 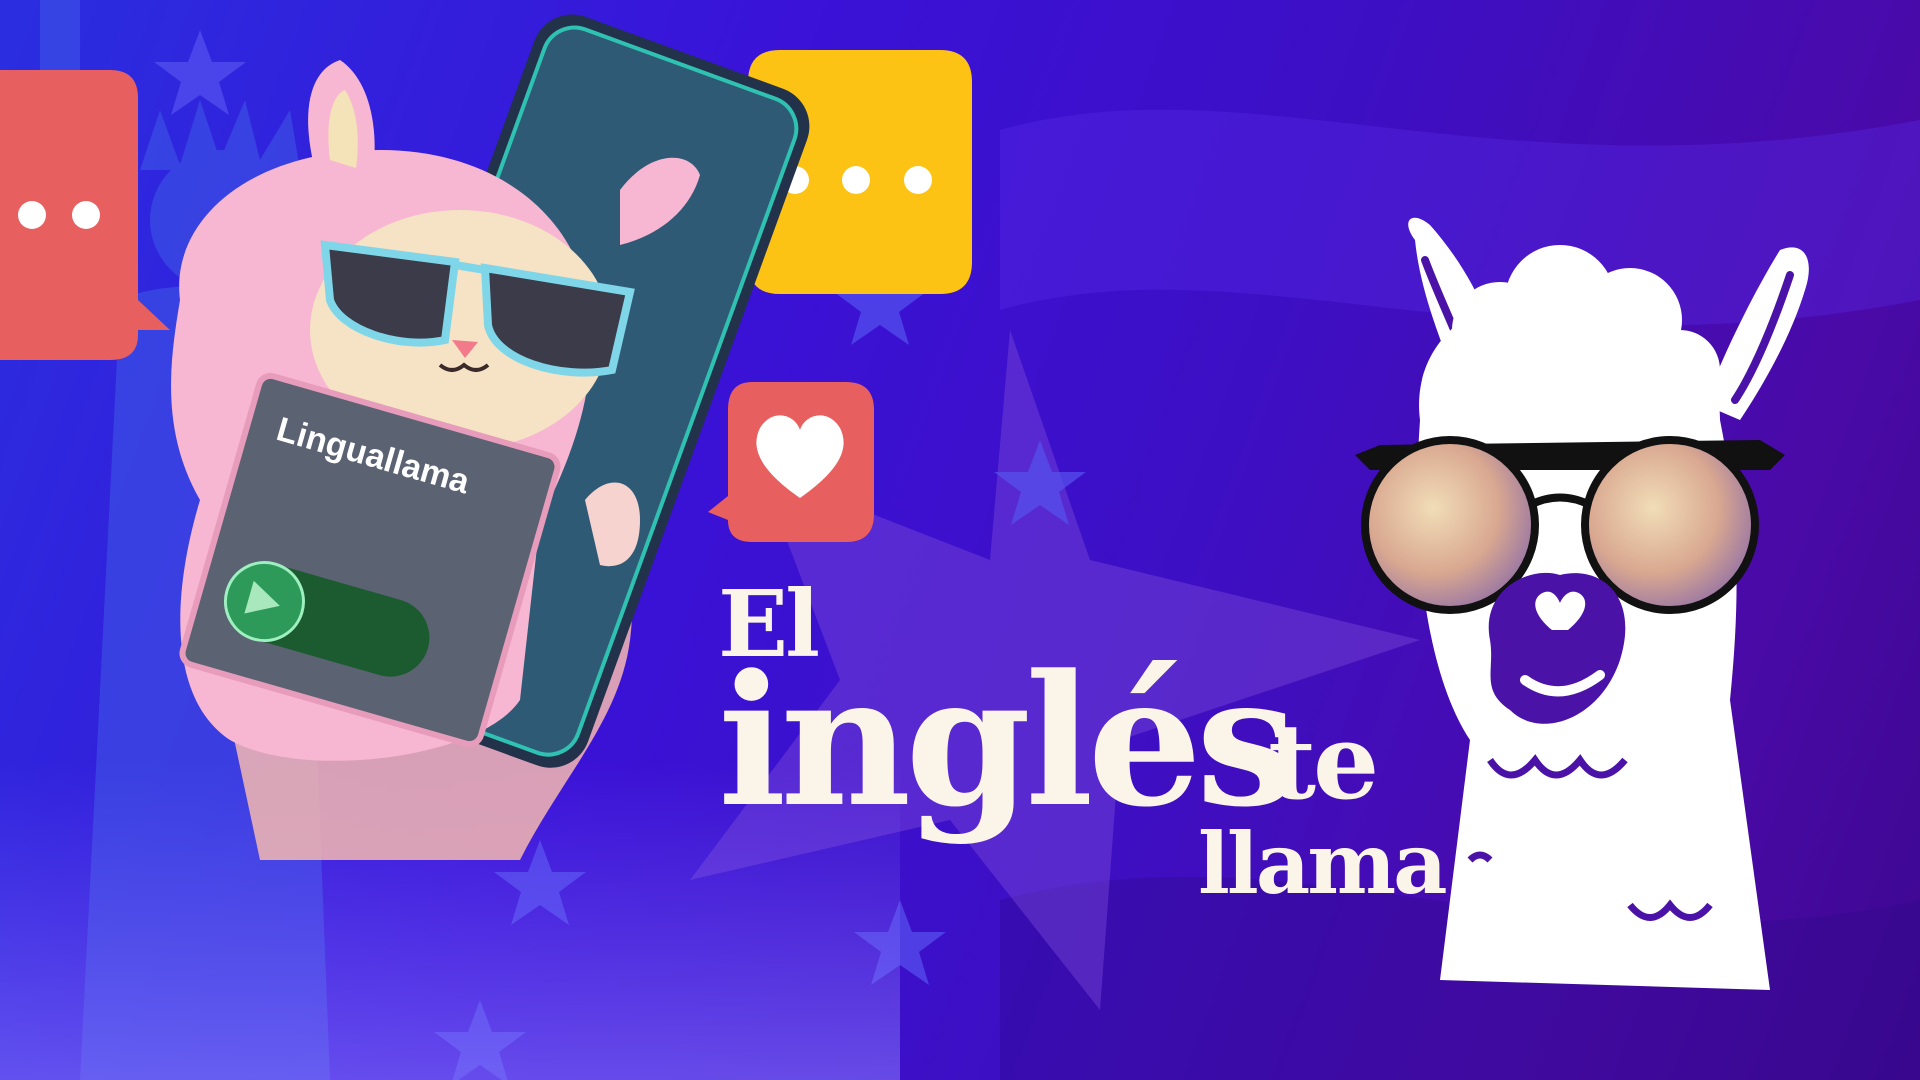 I want to click on headline-line-llama: llama, so click(x=1323, y=863).